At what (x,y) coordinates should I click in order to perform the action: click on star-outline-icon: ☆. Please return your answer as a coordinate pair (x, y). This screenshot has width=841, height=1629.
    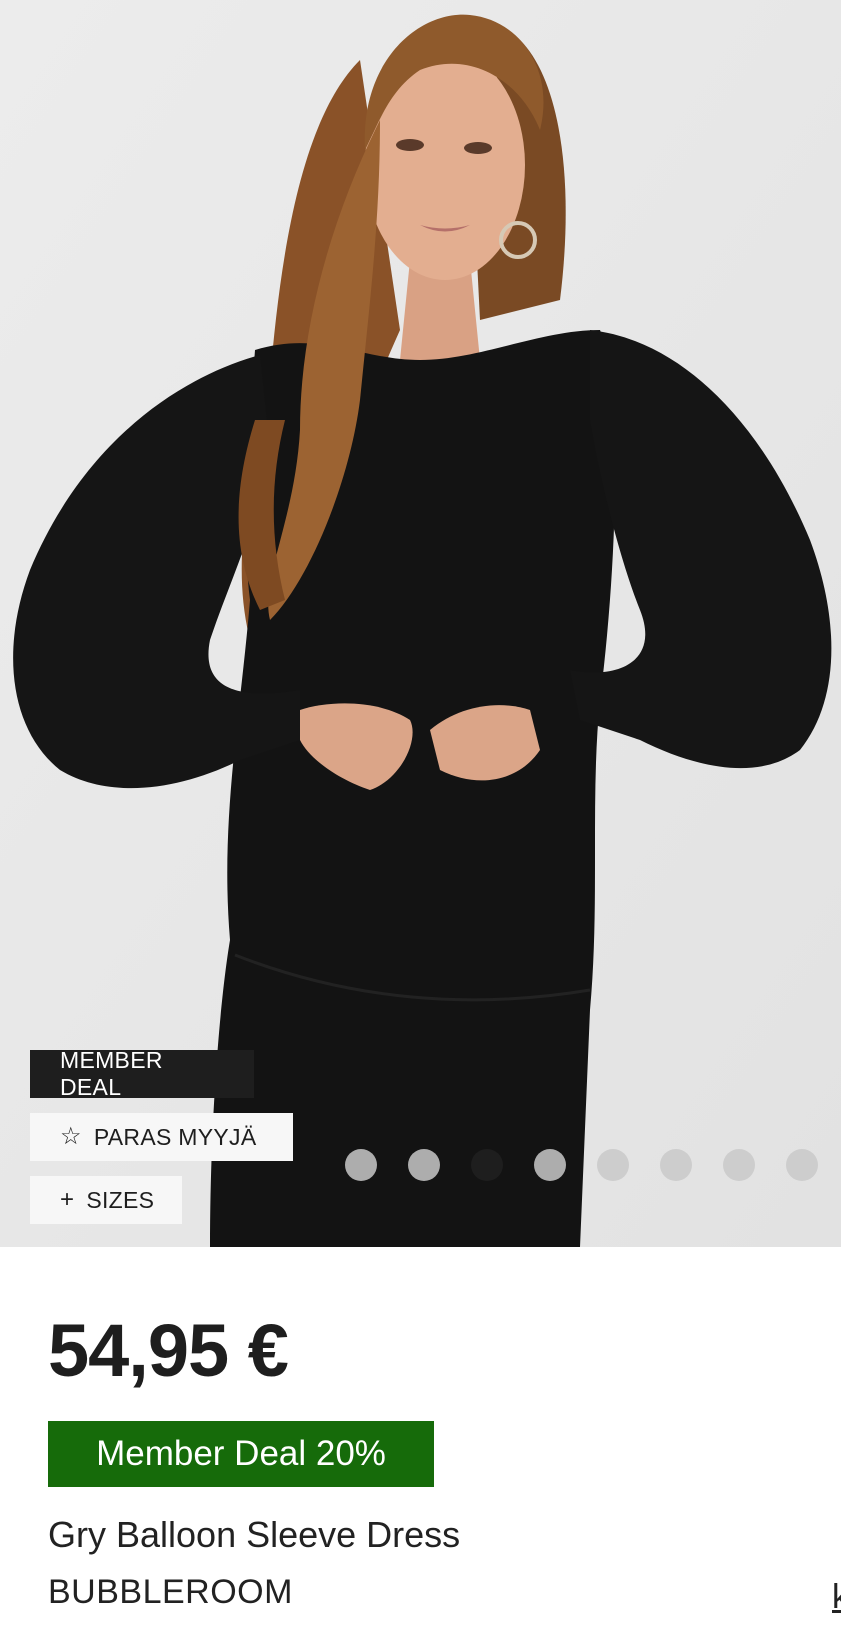
    Looking at the image, I should click on (71, 1136).